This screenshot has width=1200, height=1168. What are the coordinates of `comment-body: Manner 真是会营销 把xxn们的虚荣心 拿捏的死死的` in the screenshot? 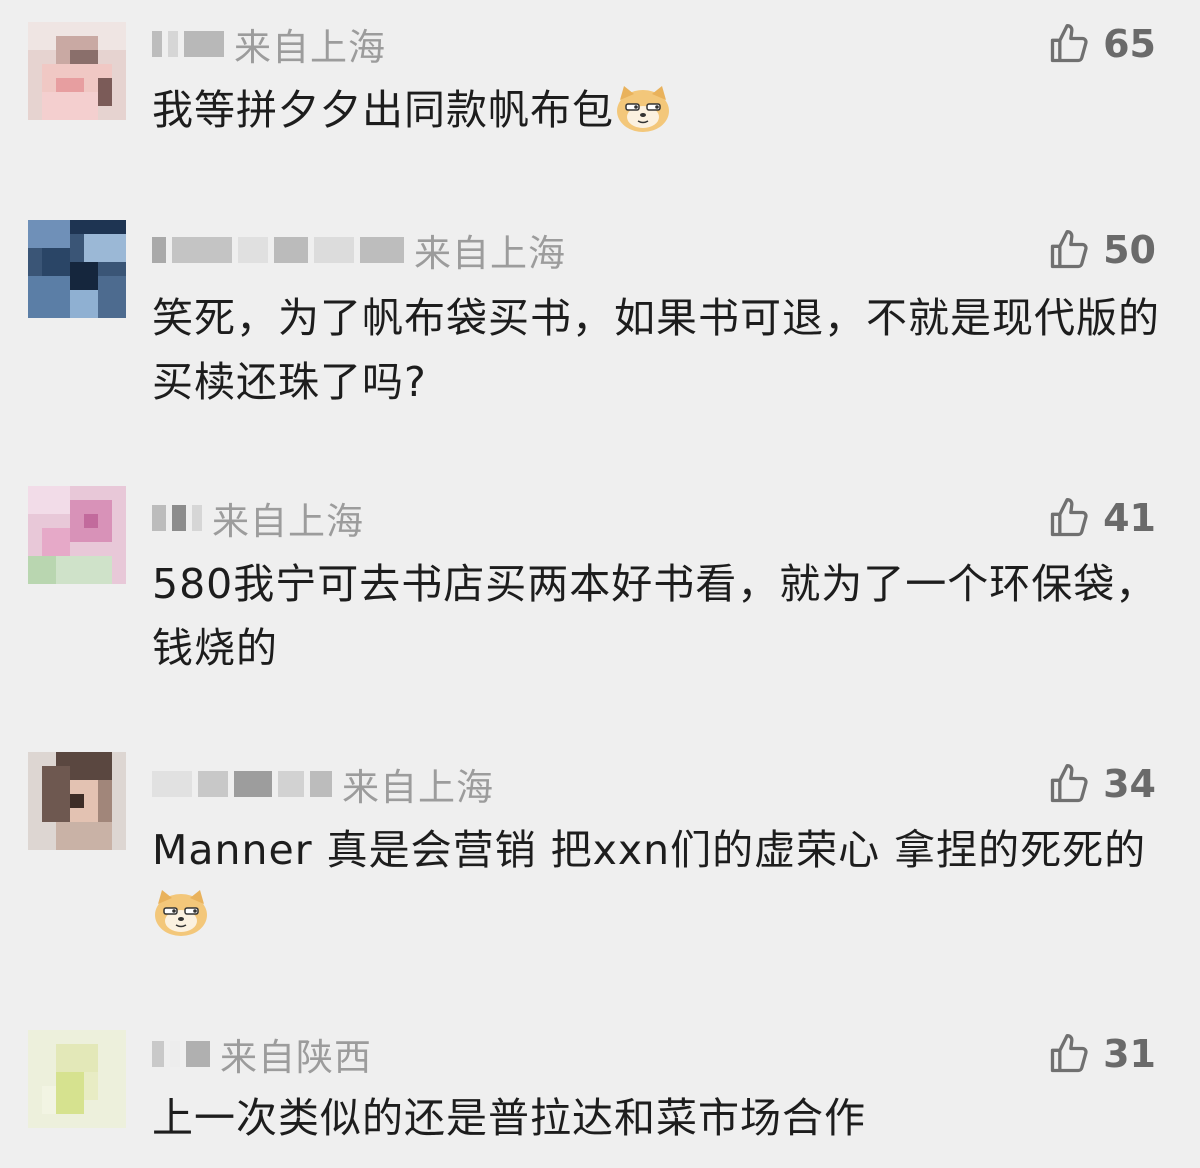 It's located at (649, 850).